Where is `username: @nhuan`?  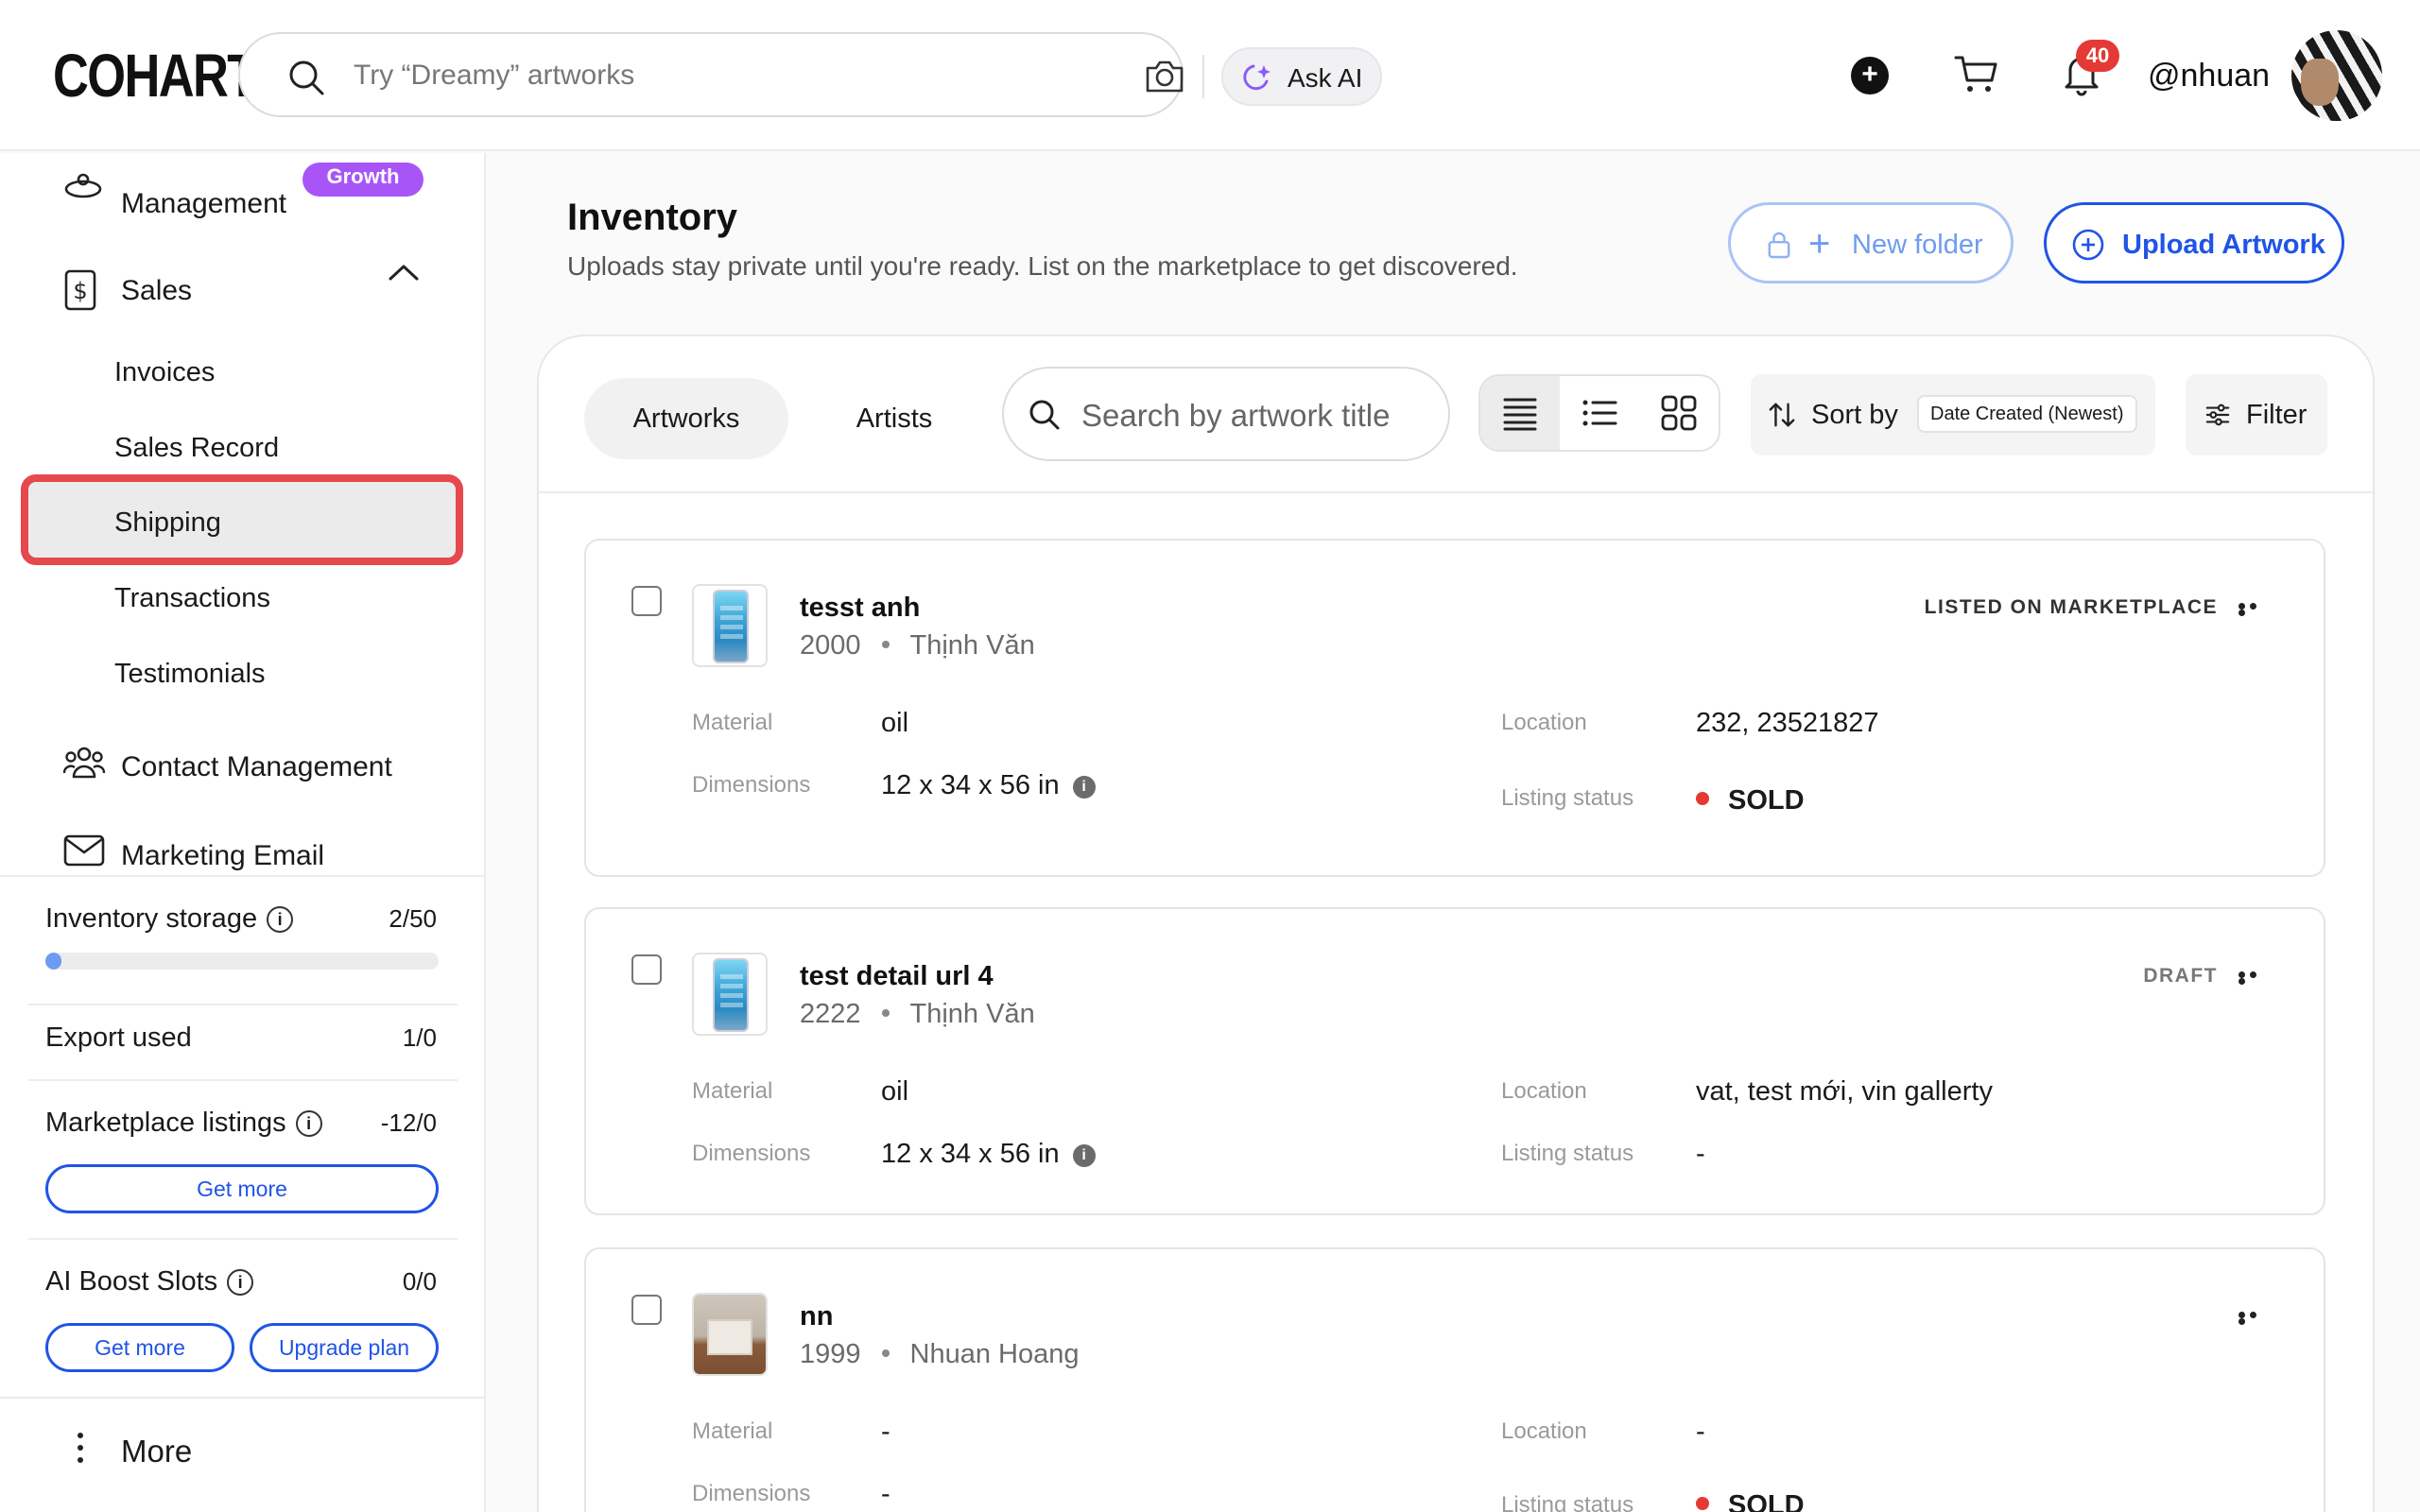 username: @nhuan is located at coordinates (2209, 75).